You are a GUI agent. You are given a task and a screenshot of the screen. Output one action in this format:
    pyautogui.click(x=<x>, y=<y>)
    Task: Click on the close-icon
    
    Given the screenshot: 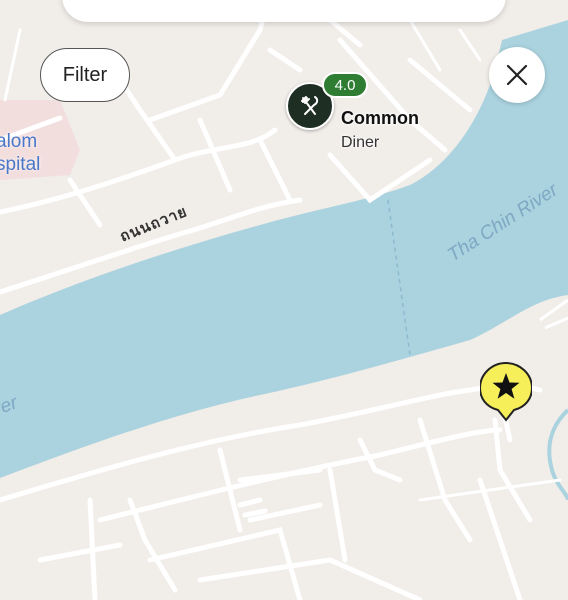 What is the action you would take?
    pyautogui.click(x=517, y=75)
    